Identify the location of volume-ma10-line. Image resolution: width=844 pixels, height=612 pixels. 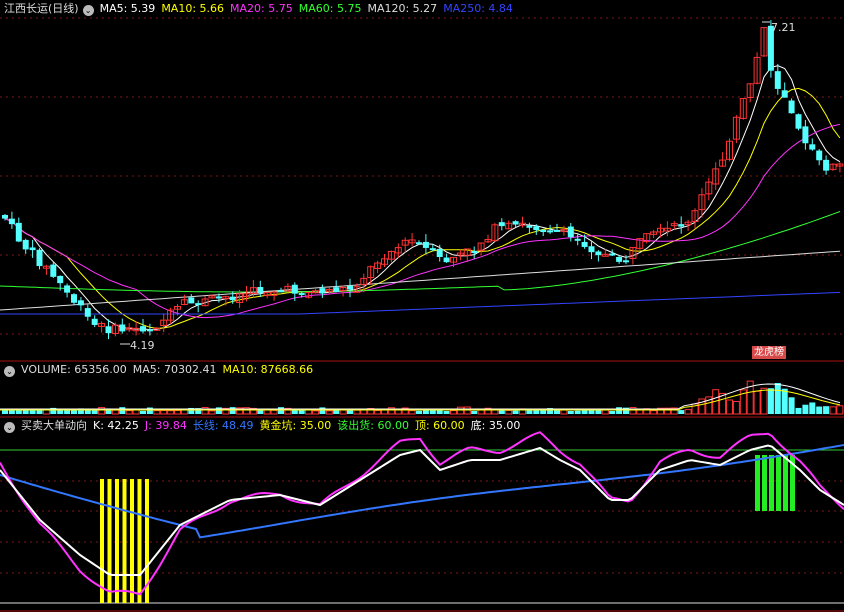
(420, 400).